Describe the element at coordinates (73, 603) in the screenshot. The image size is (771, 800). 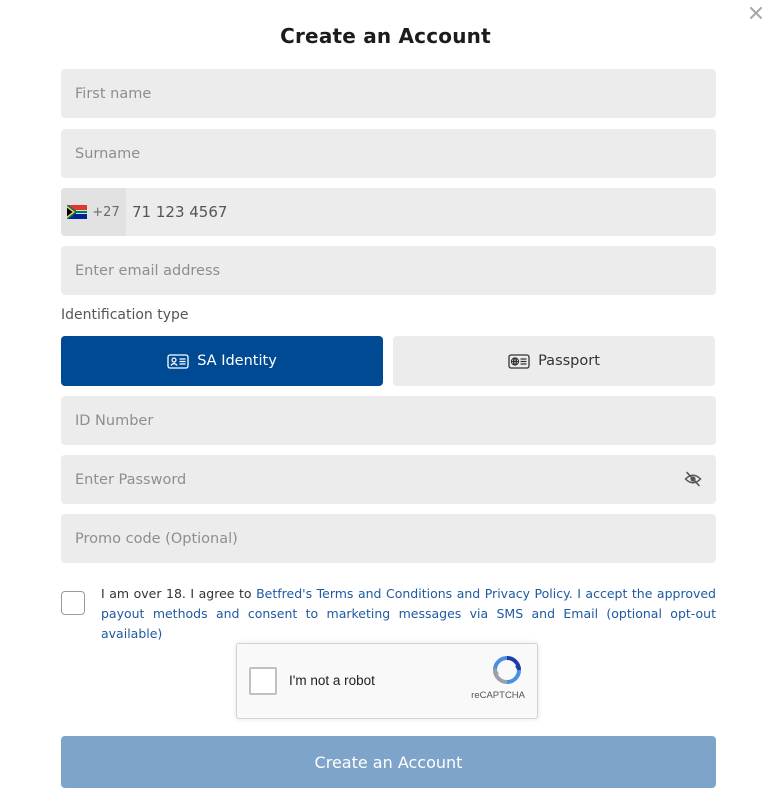
I see `terms-checkbox` at that location.